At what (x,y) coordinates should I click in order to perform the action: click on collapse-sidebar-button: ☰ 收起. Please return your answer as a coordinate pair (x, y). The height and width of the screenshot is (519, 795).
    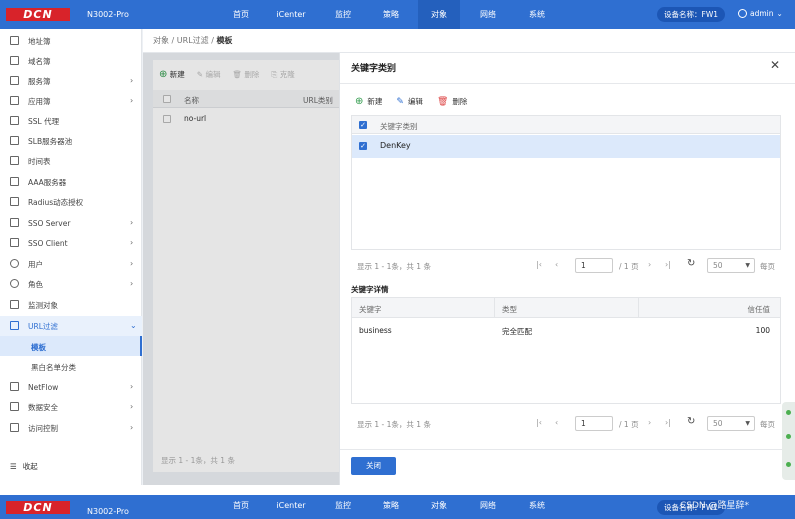
    Looking at the image, I should click on (24, 466).